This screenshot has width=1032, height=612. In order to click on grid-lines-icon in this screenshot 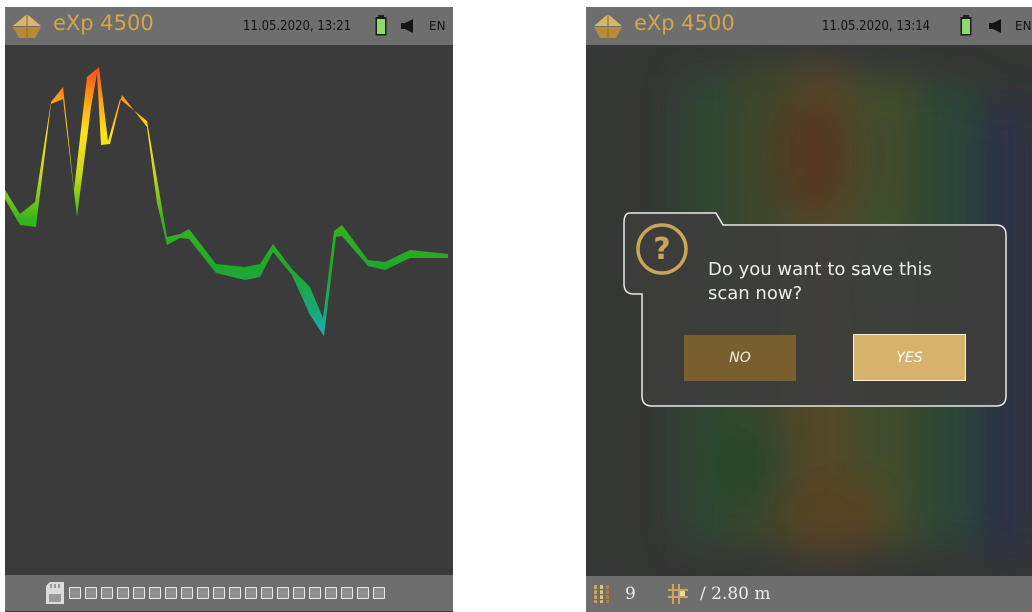, I will do `click(602, 594)`.